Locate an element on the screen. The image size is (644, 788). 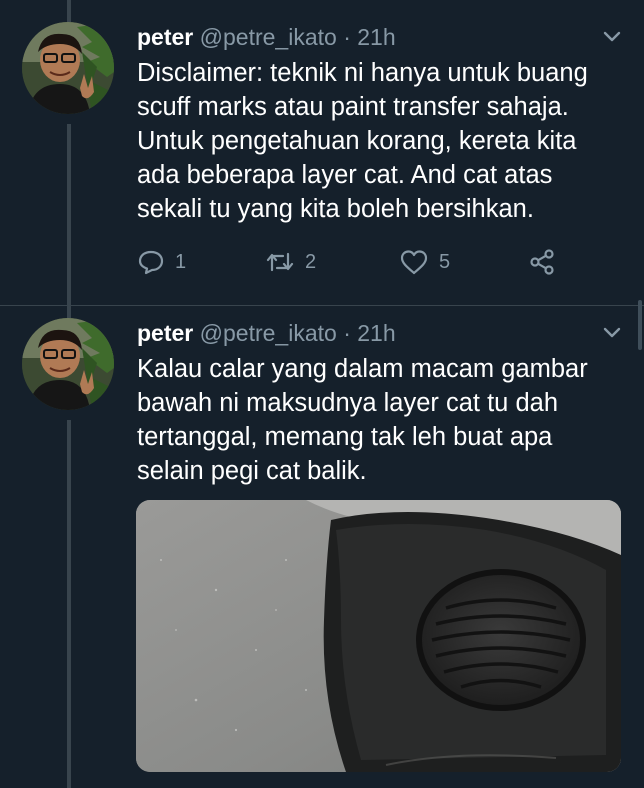
tweet-text-line: Untuk pengetahuan korang, kereta kita is located at coordinates (357, 141).